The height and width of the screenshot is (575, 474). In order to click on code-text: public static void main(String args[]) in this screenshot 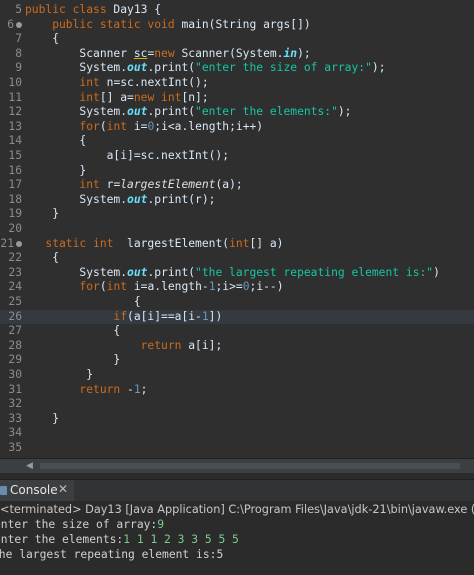, I will do `click(167, 25)`.